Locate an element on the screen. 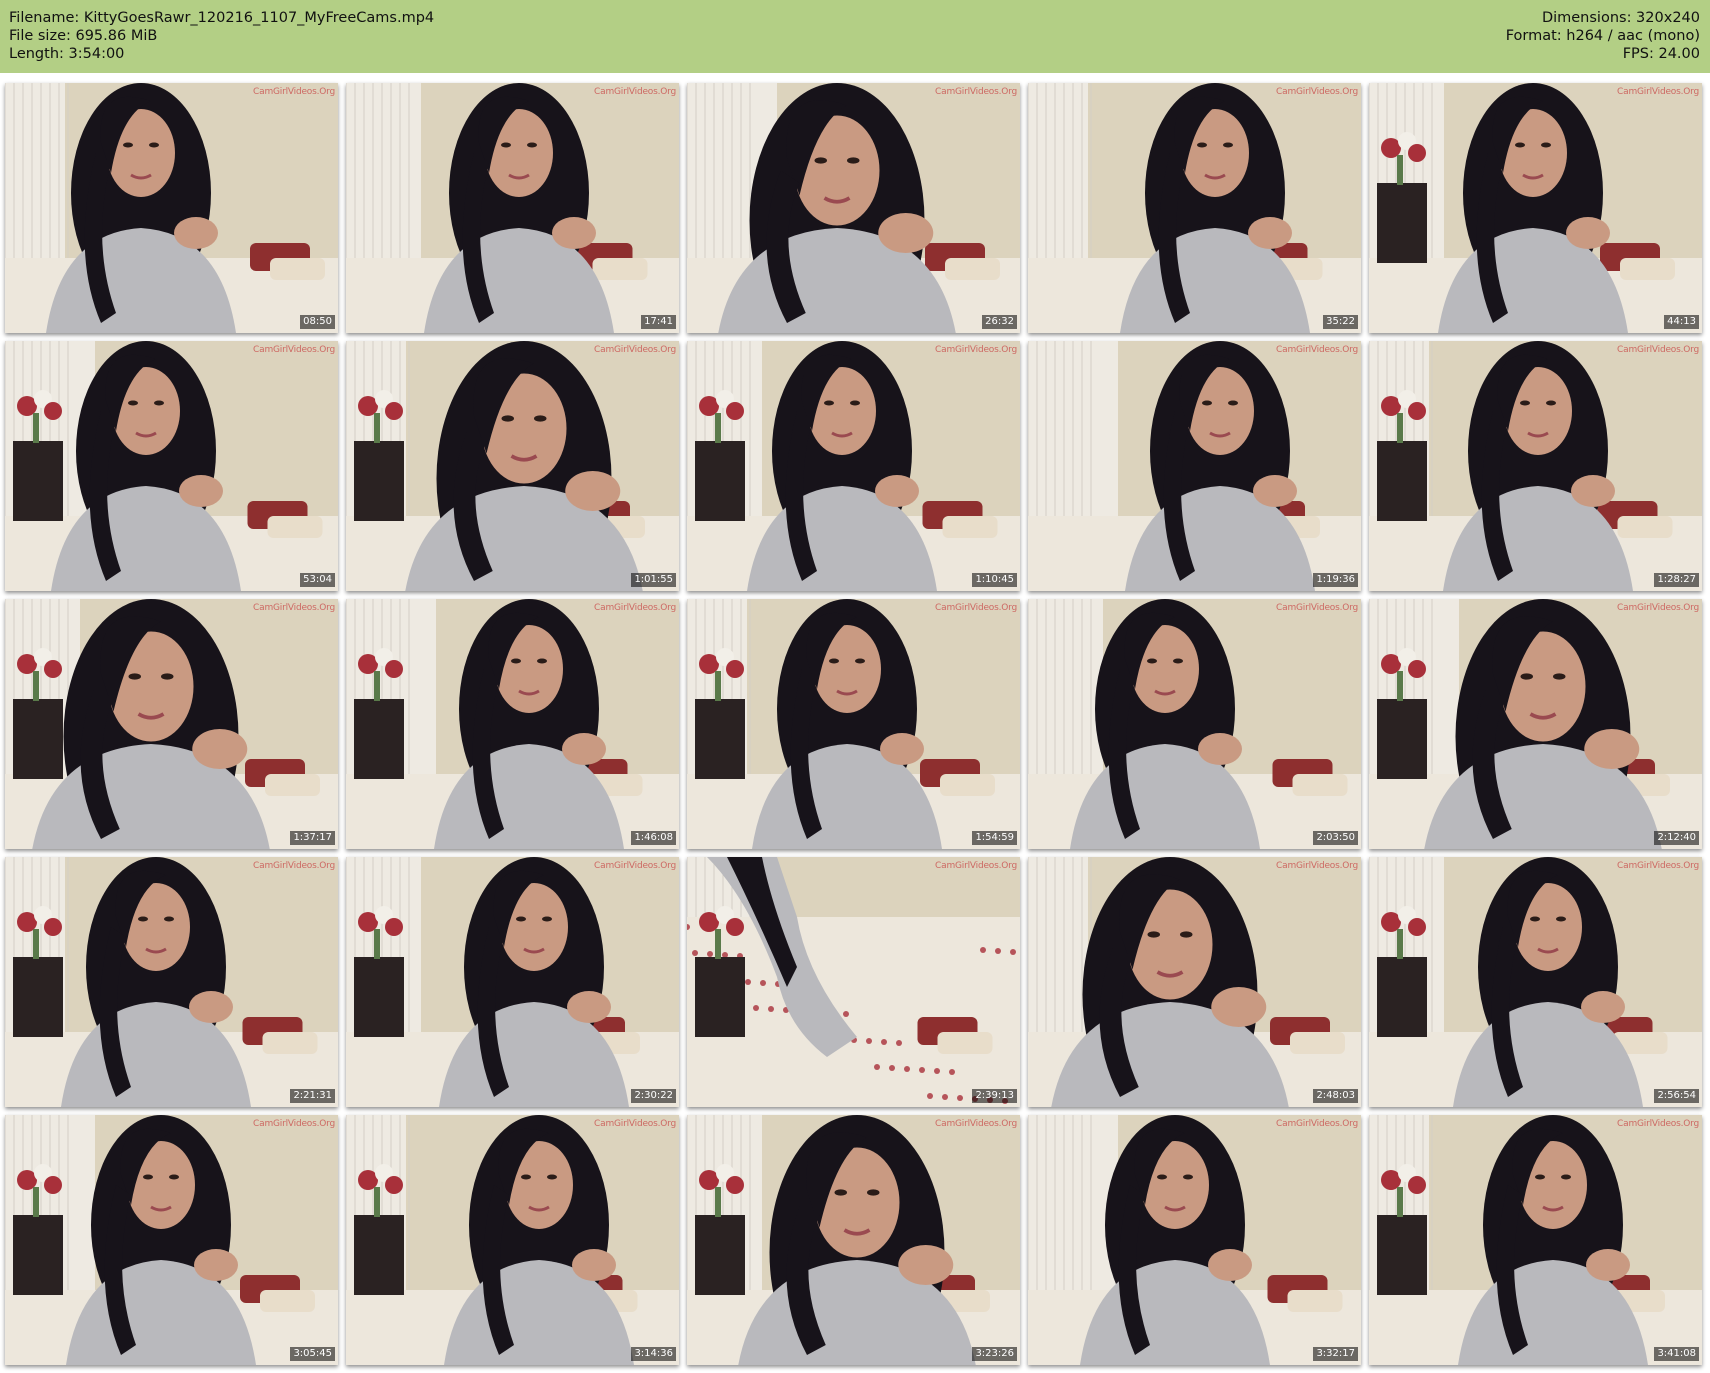 The width and height of the screenshot is (1710, 1373). video-thumbnail: CamGirlVideos.Org 26:32 is located at coordinates (853, 208).